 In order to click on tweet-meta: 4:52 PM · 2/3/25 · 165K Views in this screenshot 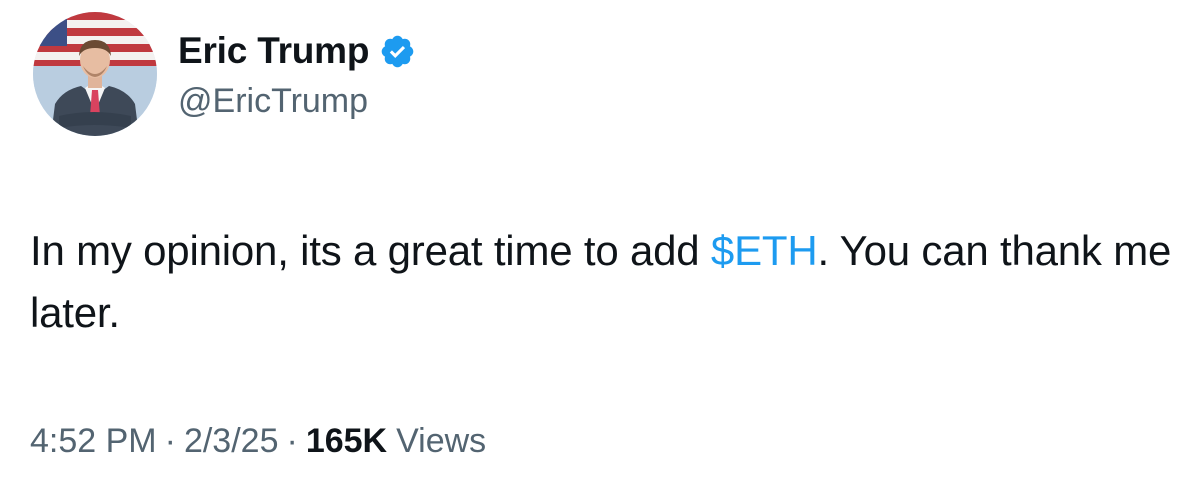, I will do `click(258, 441)`.